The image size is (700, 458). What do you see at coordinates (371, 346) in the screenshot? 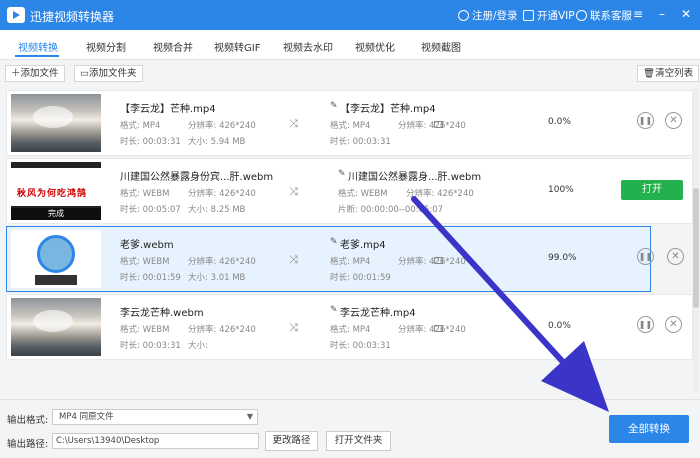
I see `output-duration: 00:03:31` at bounding box center [371, 346].